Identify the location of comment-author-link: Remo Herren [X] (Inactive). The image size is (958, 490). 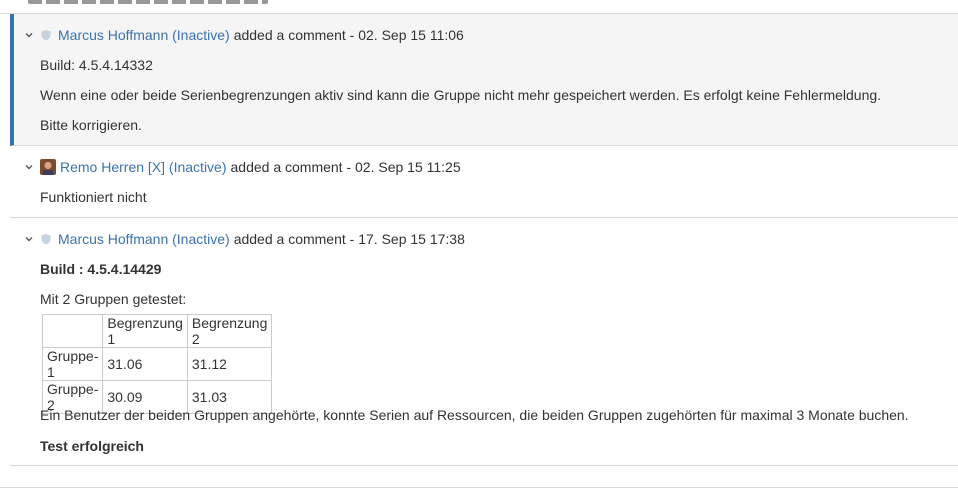
(143, 167).